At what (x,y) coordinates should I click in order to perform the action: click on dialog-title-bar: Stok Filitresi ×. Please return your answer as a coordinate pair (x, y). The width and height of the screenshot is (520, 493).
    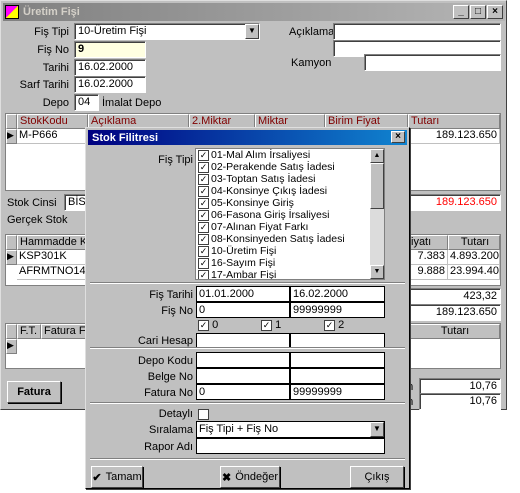
    Looking at the image, I should click on (247, 137).